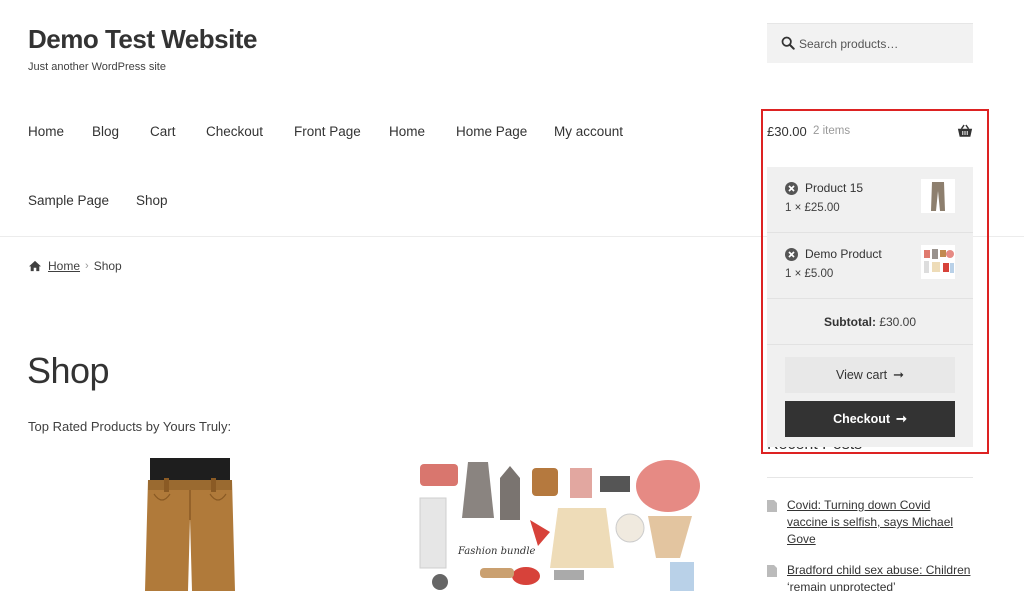 Image resolution: width=1024 pixels, height=591 pixels. What do you see at coordinates (327, 131) in the screenshot?
I see `nav-item-front-page: Front Page` at bounding box center [327, 131].